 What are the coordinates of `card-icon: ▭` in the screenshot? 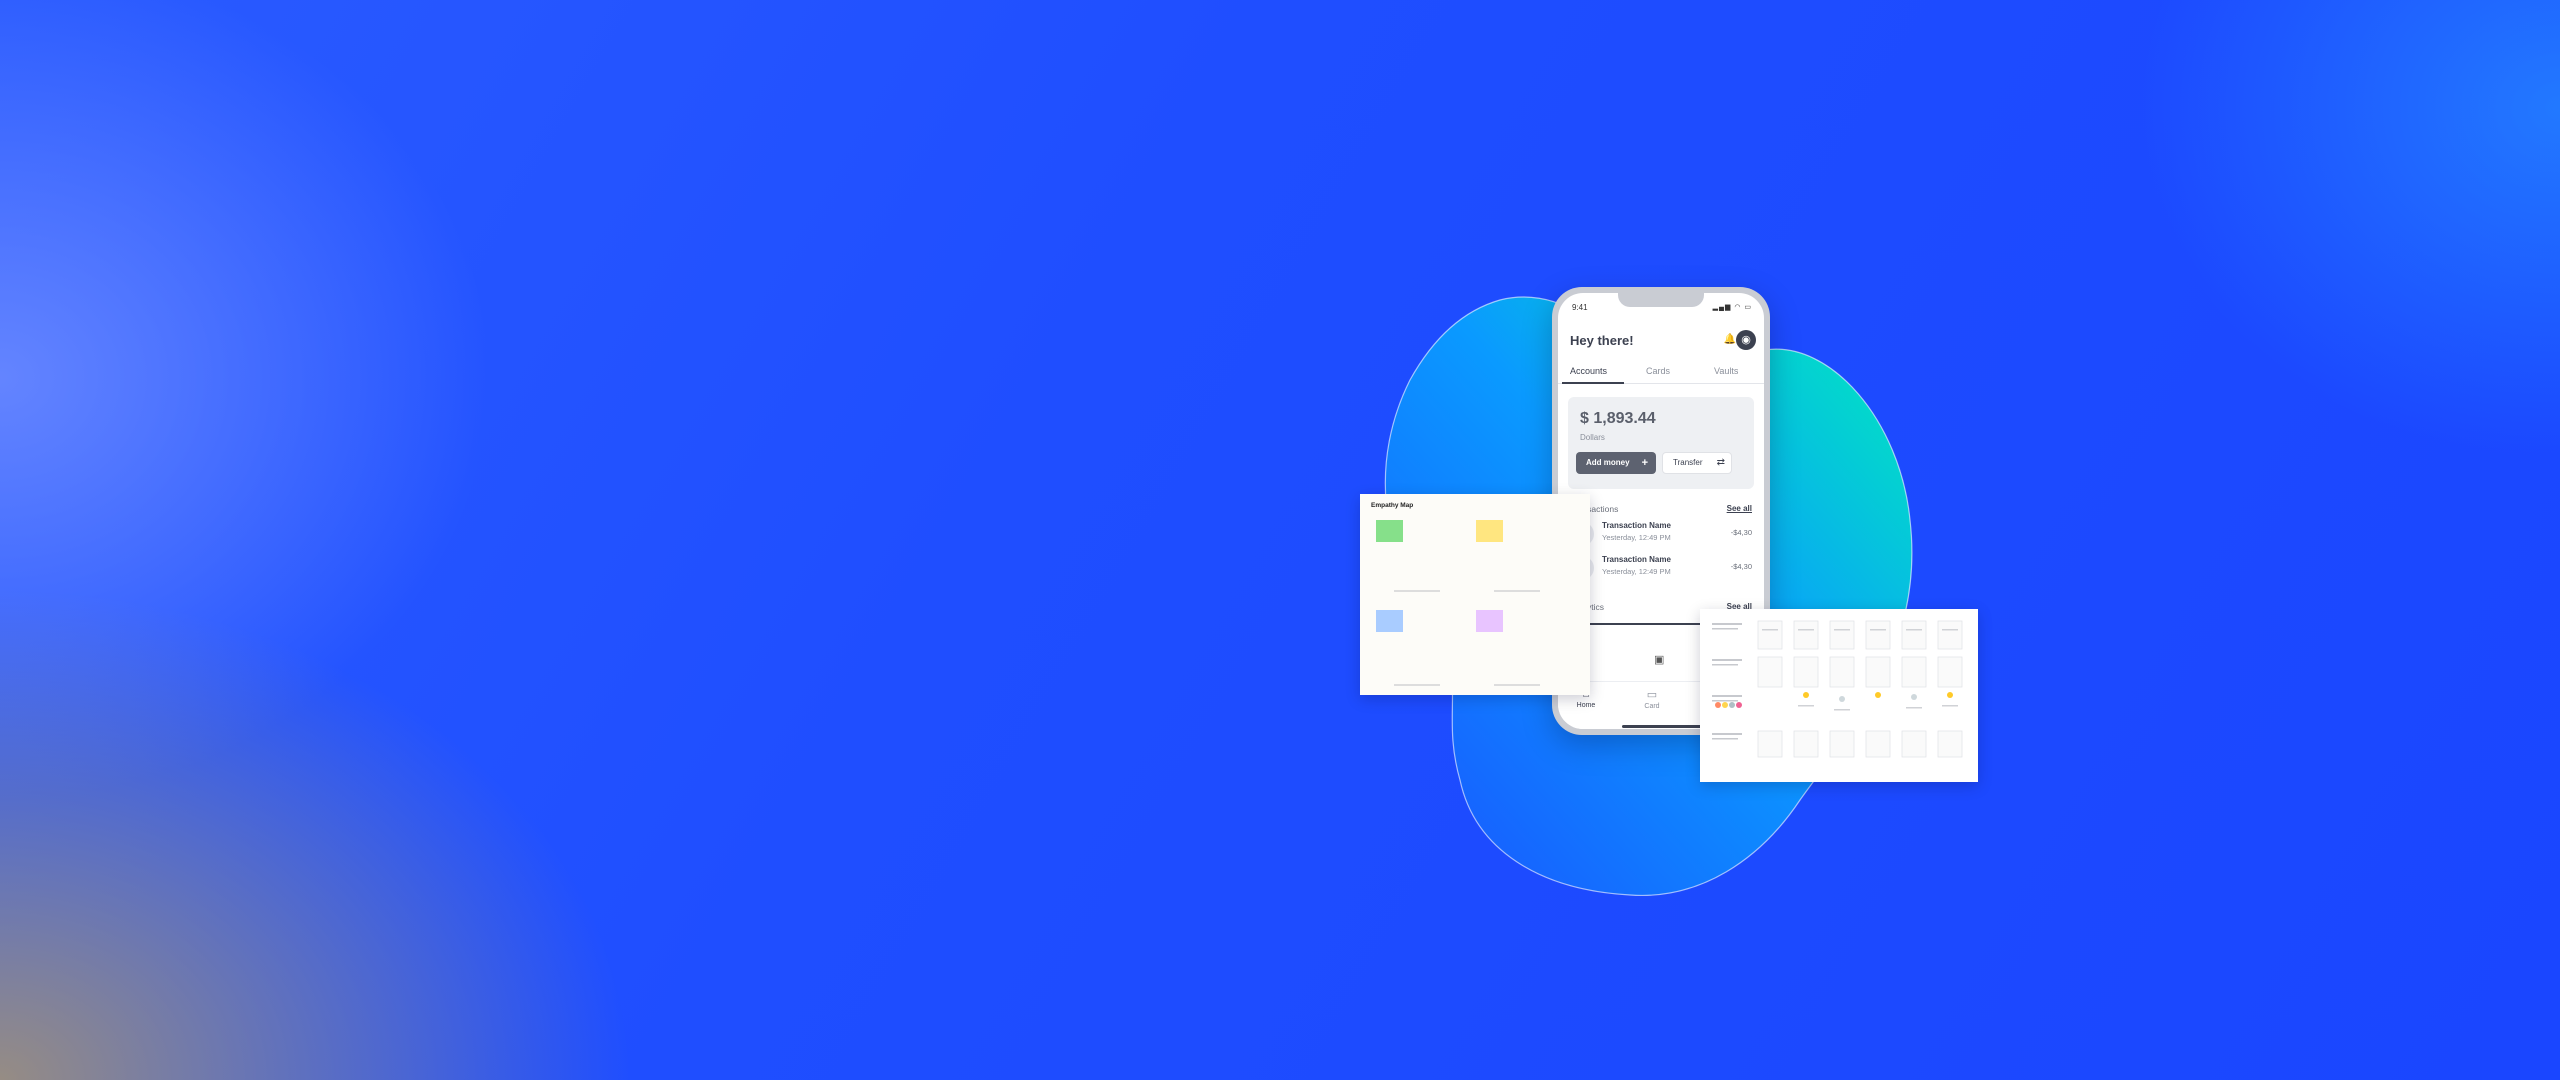 It's located at (1652, 695).